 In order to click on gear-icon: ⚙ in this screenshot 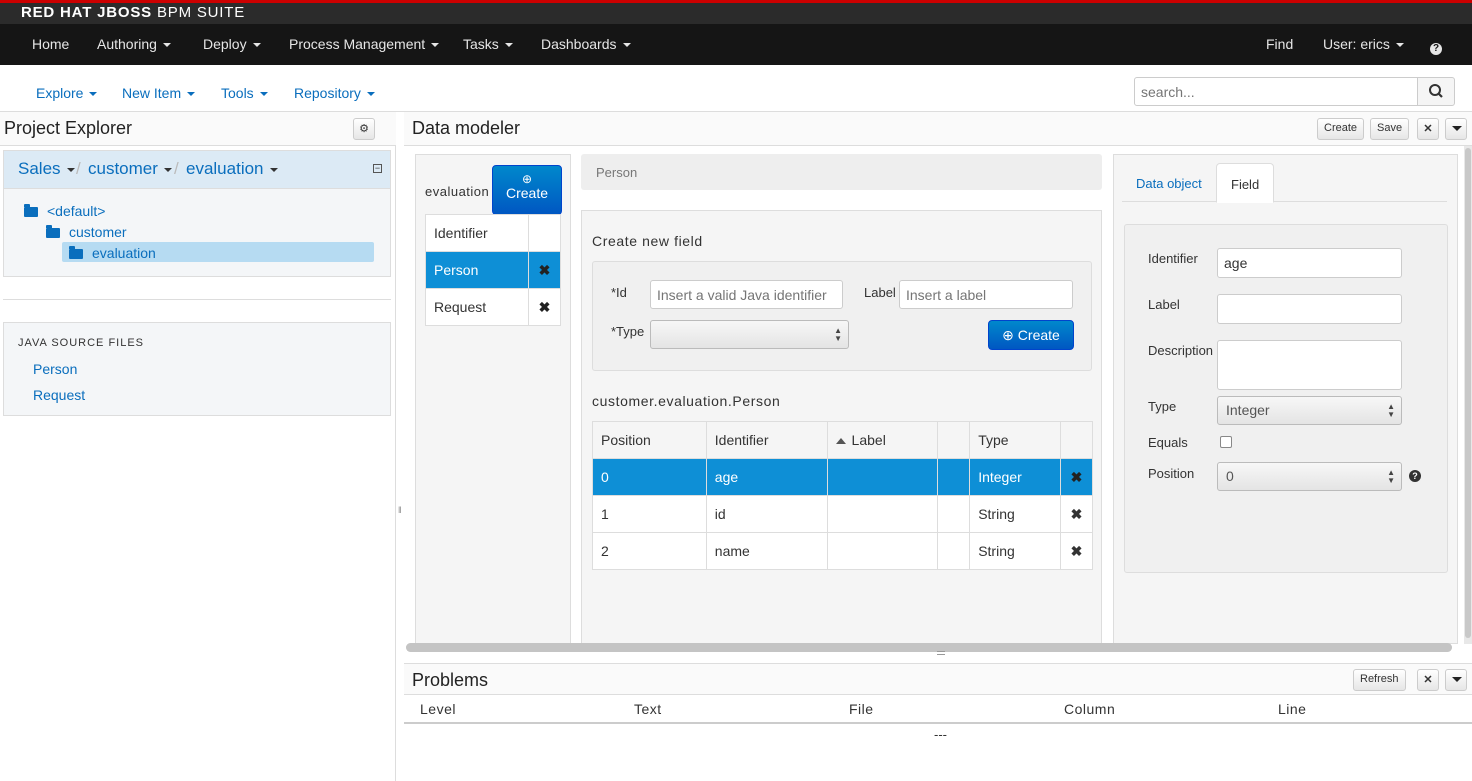, I will do `click(364, 129)`.